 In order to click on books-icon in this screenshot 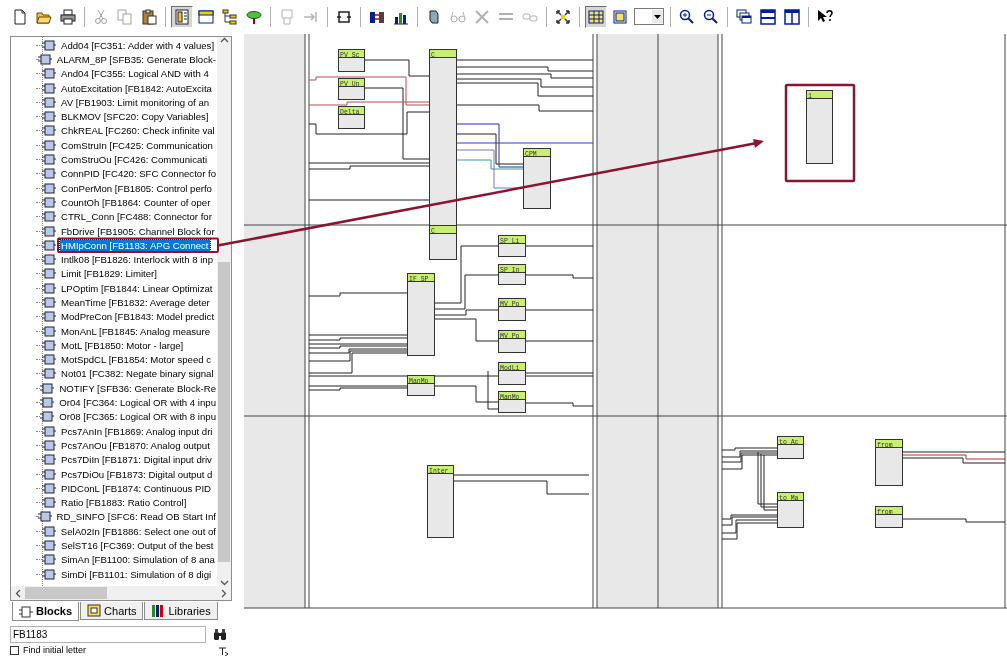, I will do `click(158, 610)`.